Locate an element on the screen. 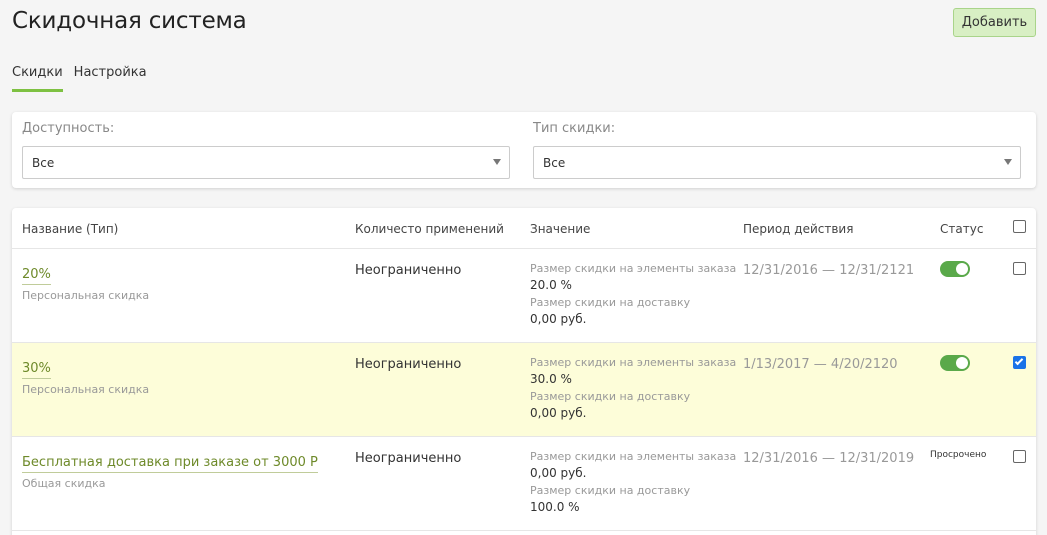 This screenshot has width=1047, height=535. validity-period: 12/31/2016 — 12/31/2121 is located at coordinates (829, 270).